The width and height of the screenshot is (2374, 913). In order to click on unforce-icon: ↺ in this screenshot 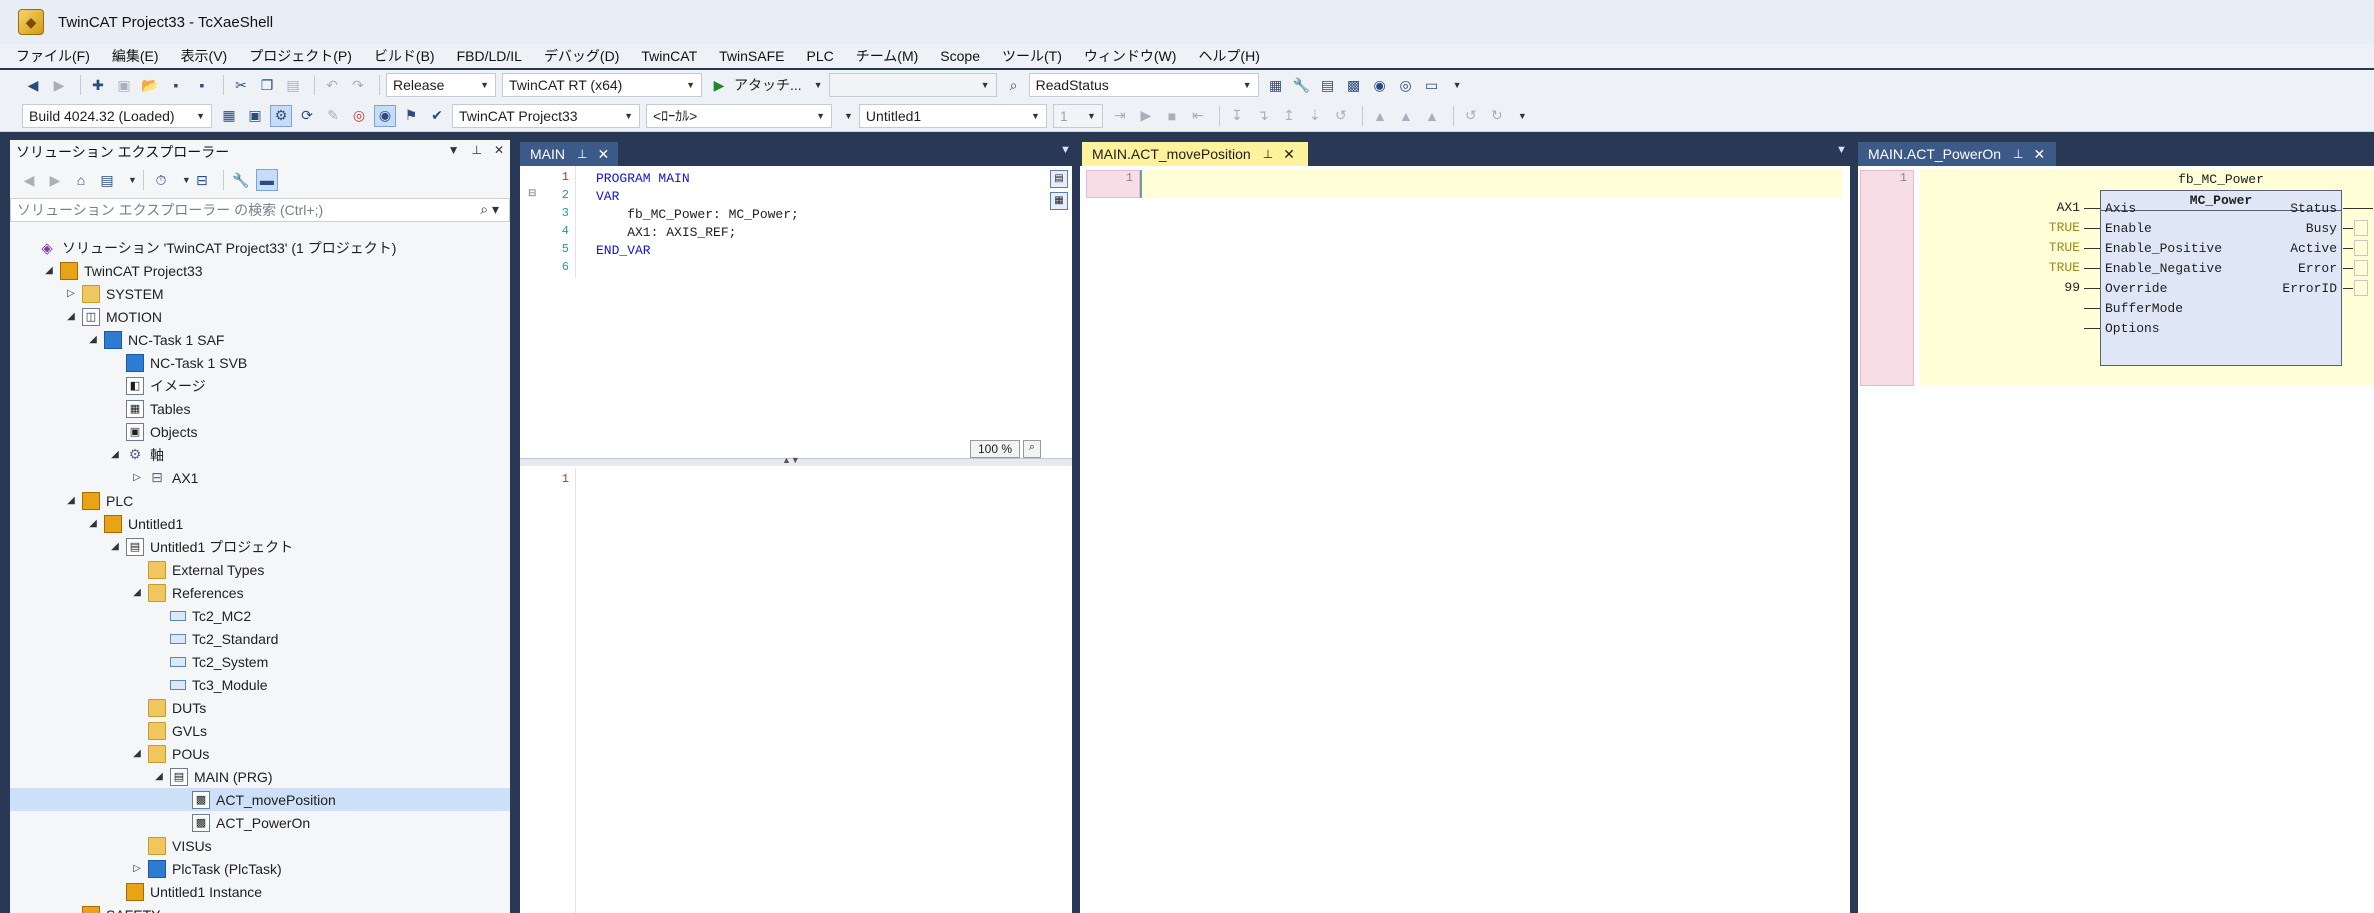, I will do `click(1471, 116)`.